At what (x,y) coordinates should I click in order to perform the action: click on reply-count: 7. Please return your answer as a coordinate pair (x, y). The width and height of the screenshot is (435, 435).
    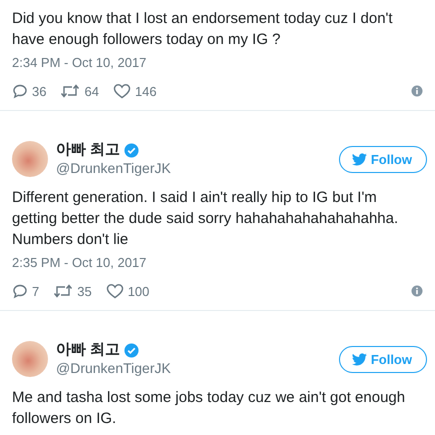
    Looking at the image, I should click on (36, 291).